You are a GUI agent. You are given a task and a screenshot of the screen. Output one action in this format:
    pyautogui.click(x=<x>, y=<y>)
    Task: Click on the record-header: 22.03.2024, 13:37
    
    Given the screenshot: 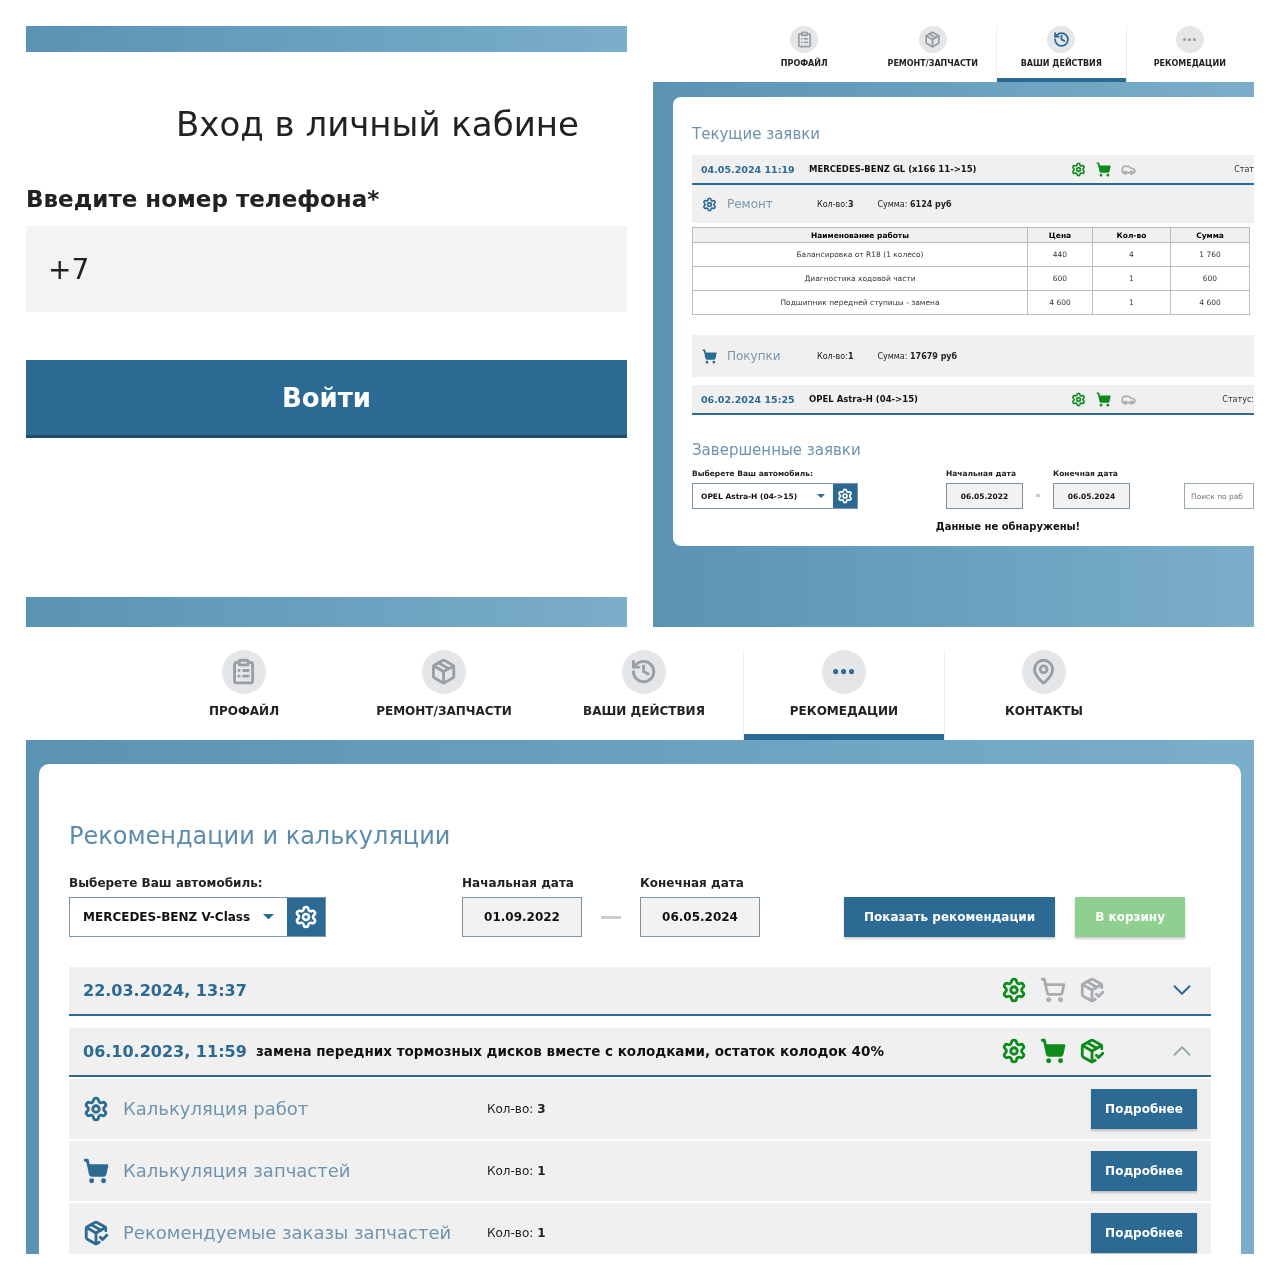 What is the action you would take?
    pyautogui.click(x=640, y=991)
    